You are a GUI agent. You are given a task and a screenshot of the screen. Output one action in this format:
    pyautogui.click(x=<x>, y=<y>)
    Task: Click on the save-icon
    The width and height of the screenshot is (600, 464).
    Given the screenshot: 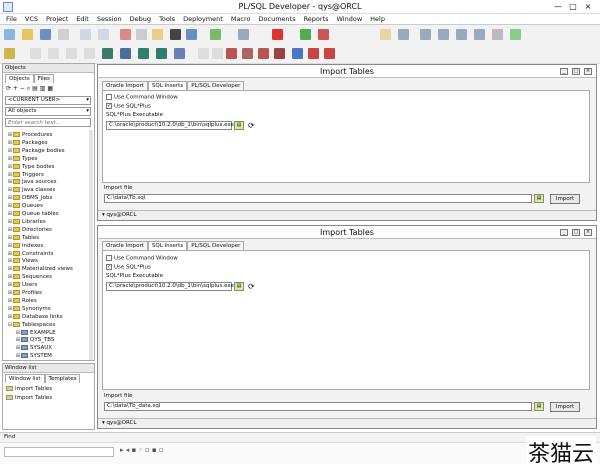 What is the action you would take?
    pyautogui.click(x=45, y=34)
    